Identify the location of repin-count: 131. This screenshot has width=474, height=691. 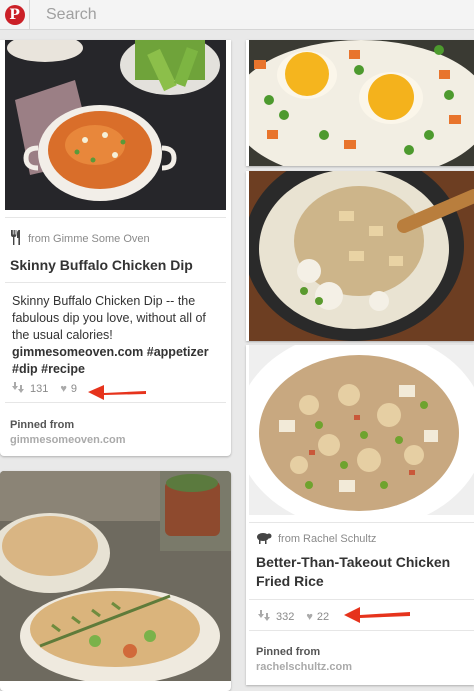
(39, 389).